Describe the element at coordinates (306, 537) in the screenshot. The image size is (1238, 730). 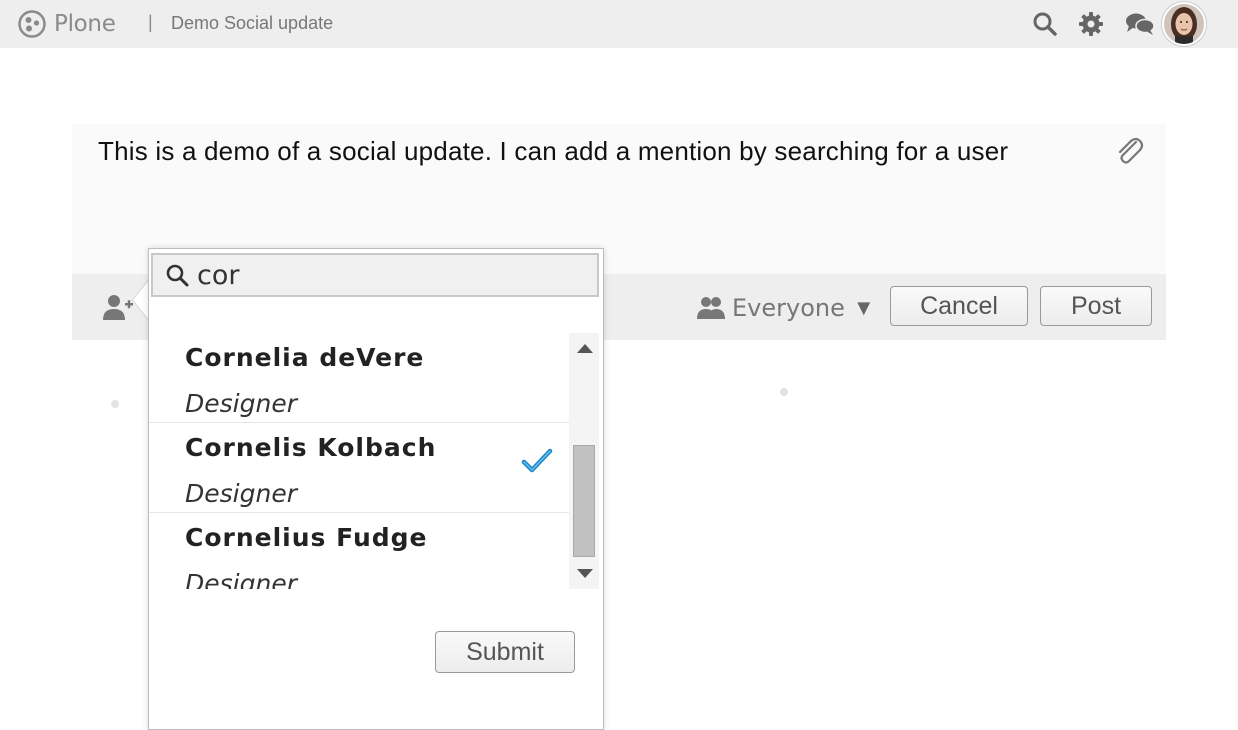
I see `result-name: Cornelius Fudge` at that location.